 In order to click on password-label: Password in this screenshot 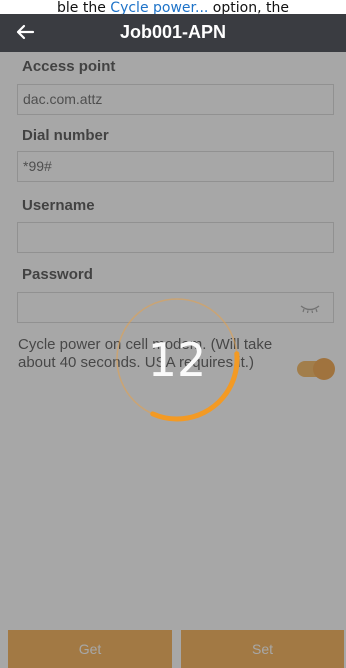, I will do `click(57, 274)`.